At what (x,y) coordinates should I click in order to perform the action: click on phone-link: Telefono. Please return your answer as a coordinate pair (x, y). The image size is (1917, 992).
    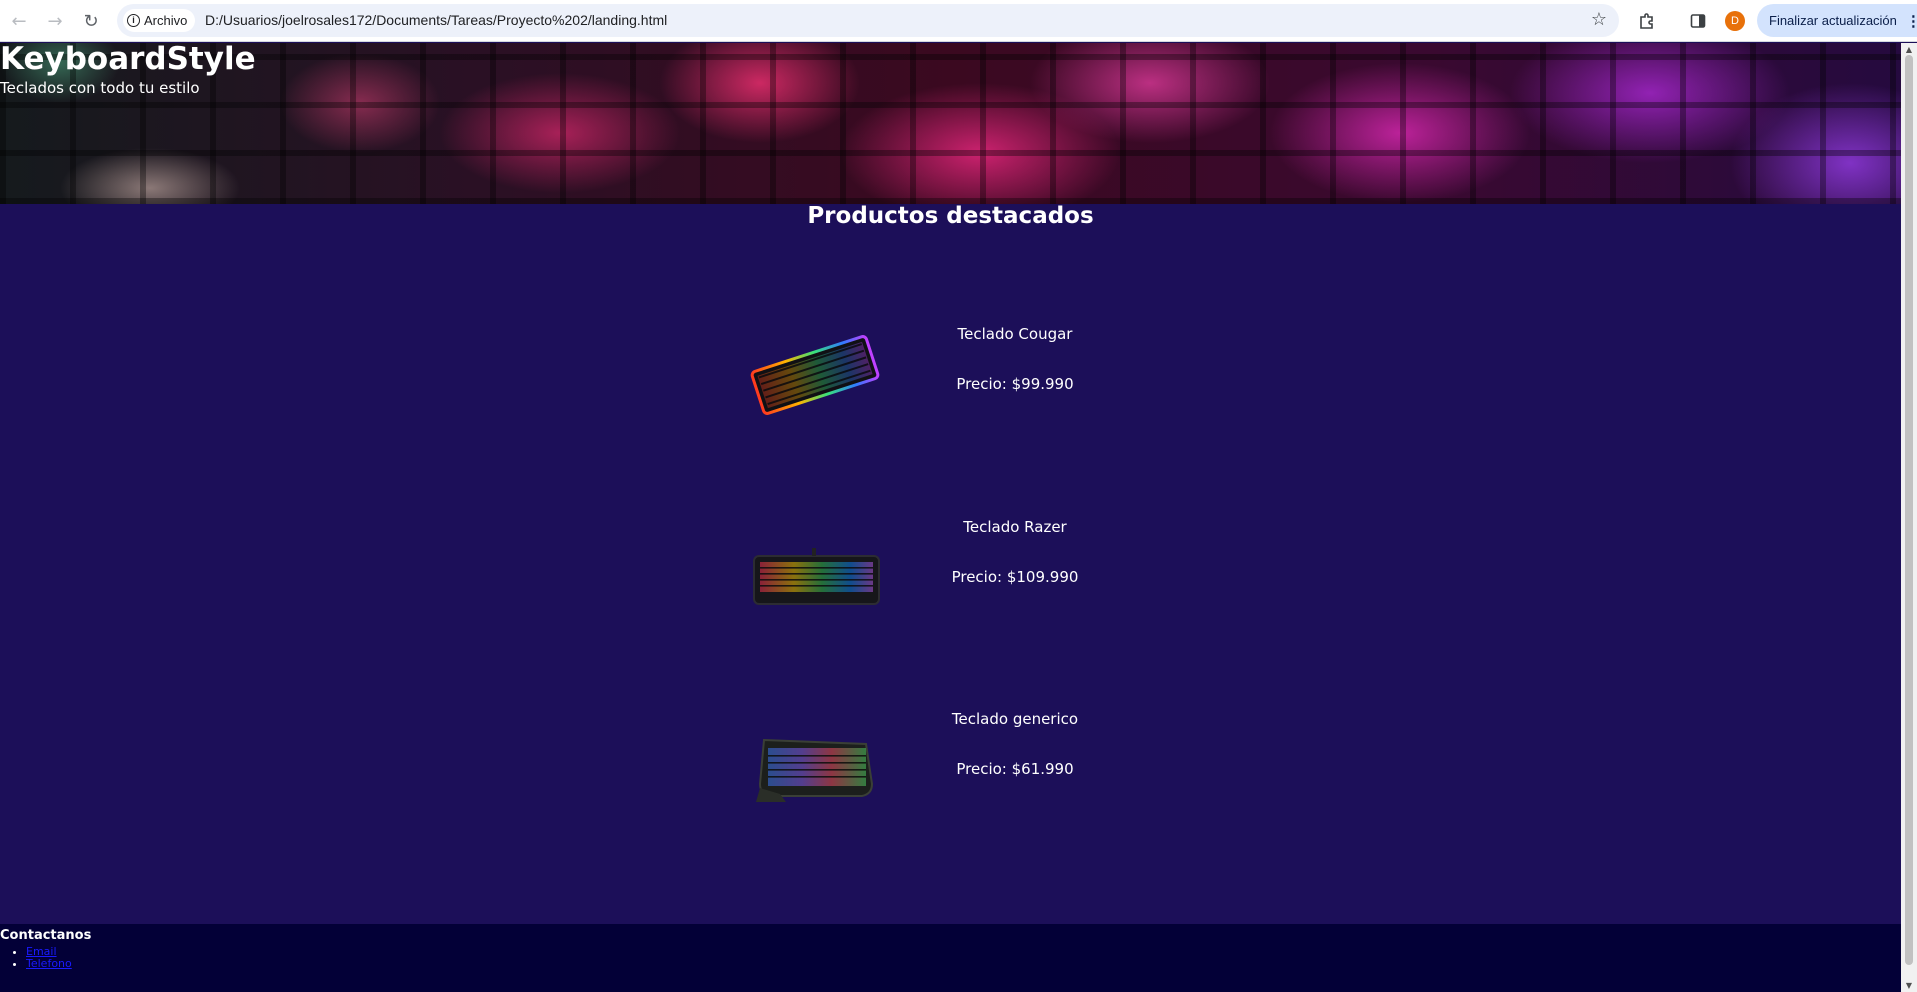
    Looking at the image, I should click on (49, 963).